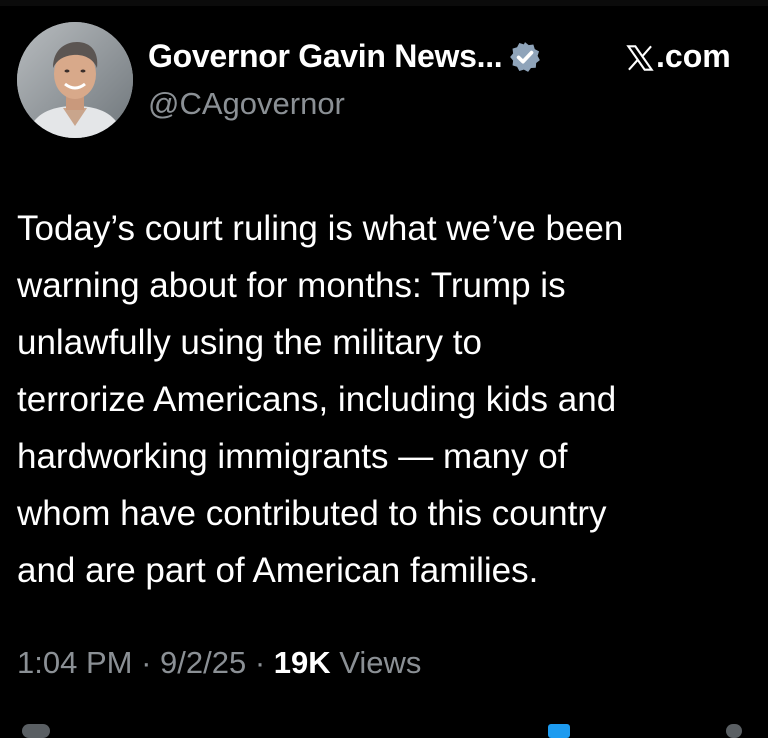 This screenshot has width=768, height=738. What do you see at coordinates (246, 104) in the screenshot?
I see `author-handle: @CAgovernor` at bounding box center [246, 104].